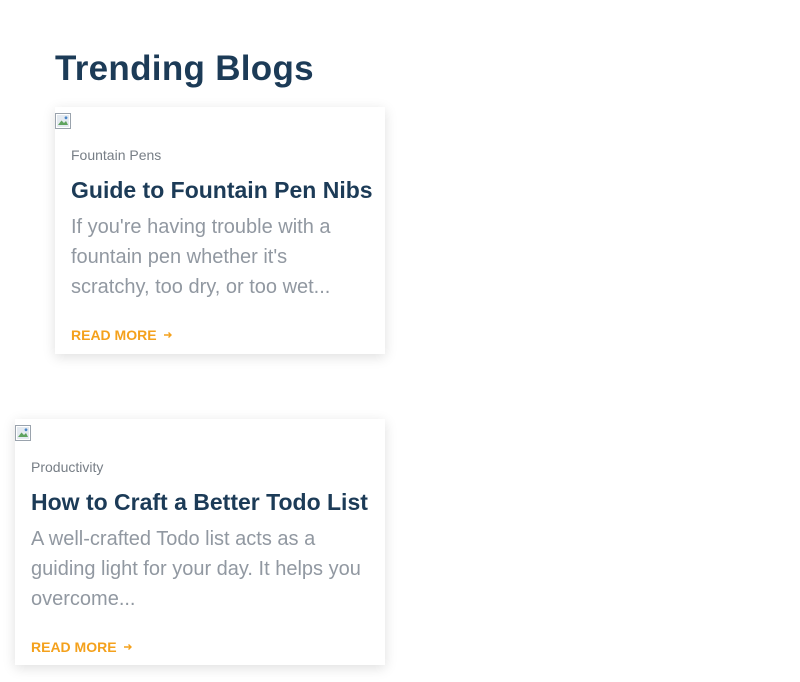 Image resolution: width=800 pixels, height=682 pixels. I want to click on post-title: Guide to Fountain Pen Nibs, so click(223, 190).